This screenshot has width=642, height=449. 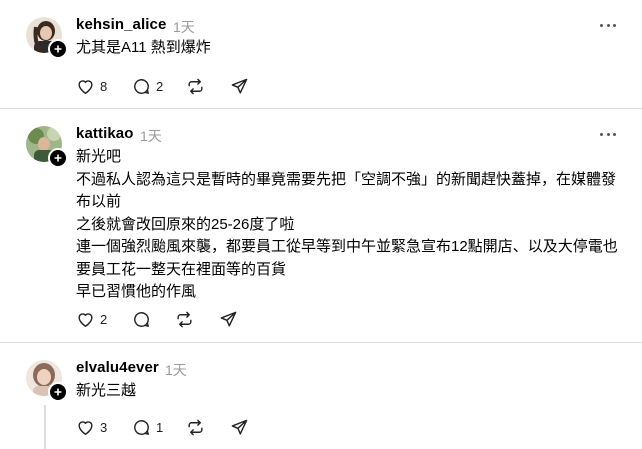 I want to click on like-count: 8, so click(x=104, y=86).